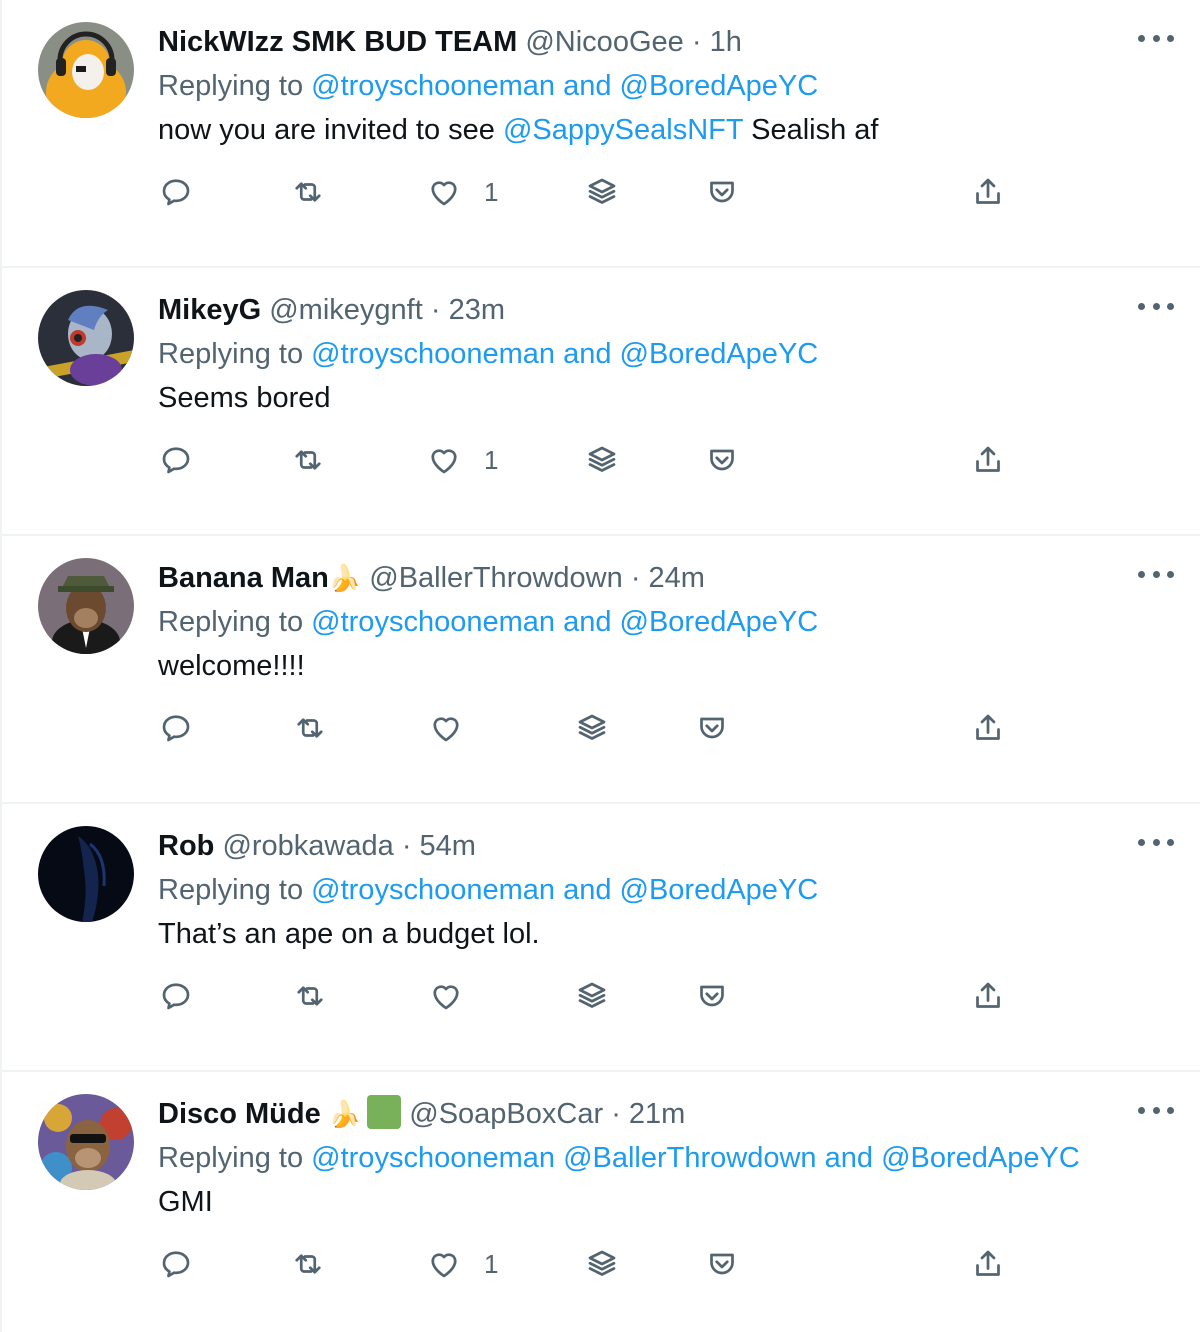  Describe the element at coordinates (495, 578) in the screenshot. I see `handle: @BallerThrowdown` at that location.